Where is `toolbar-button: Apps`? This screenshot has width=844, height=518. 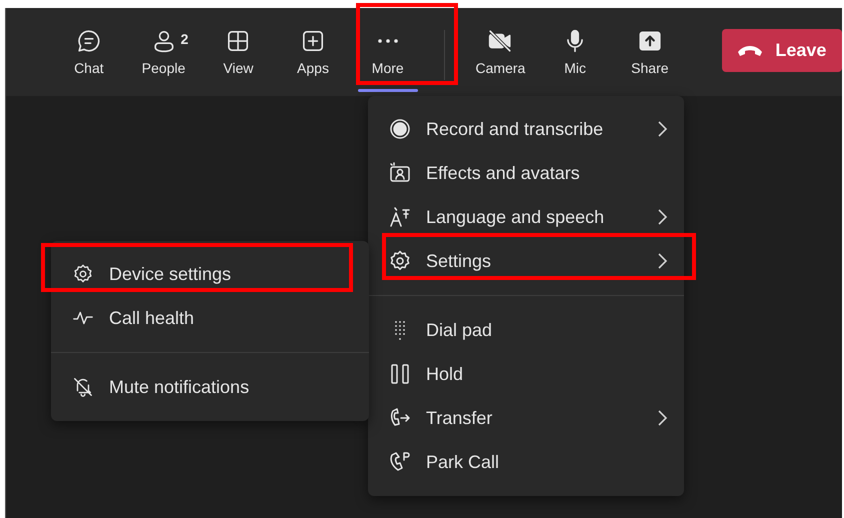 toolbar-button: Apps is located at coordinates (313, 52).